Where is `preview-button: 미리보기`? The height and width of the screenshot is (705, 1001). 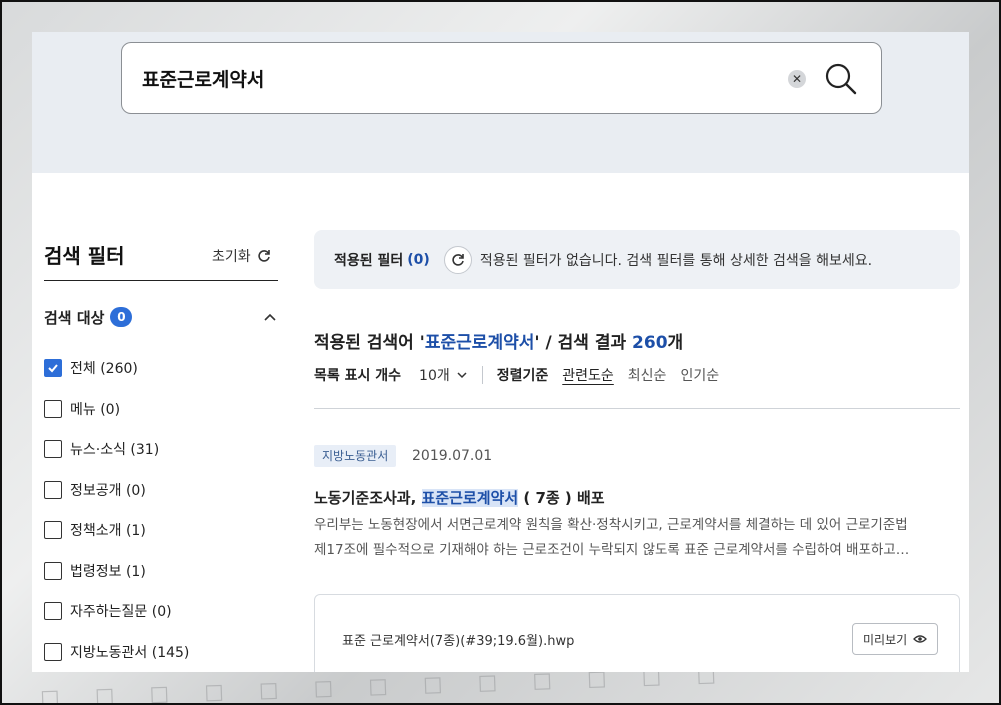
preview-button: 미리보기 is located at coordinates (895, 639).